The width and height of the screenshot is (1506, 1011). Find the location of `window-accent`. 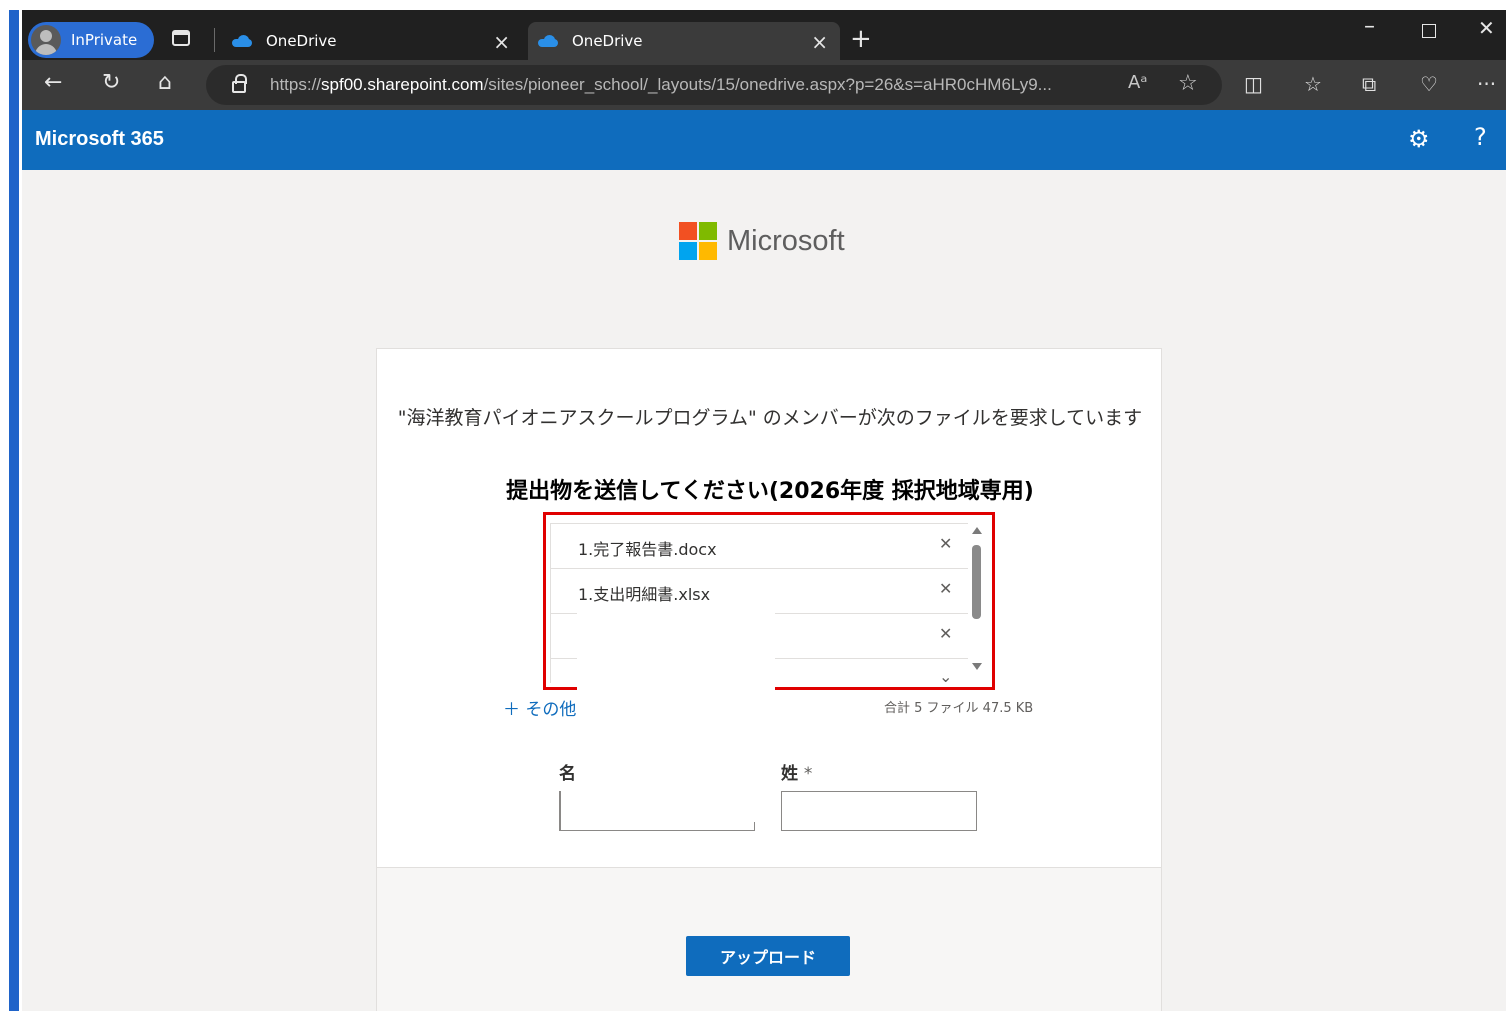

window-accent is located at coordinates (14, 510).